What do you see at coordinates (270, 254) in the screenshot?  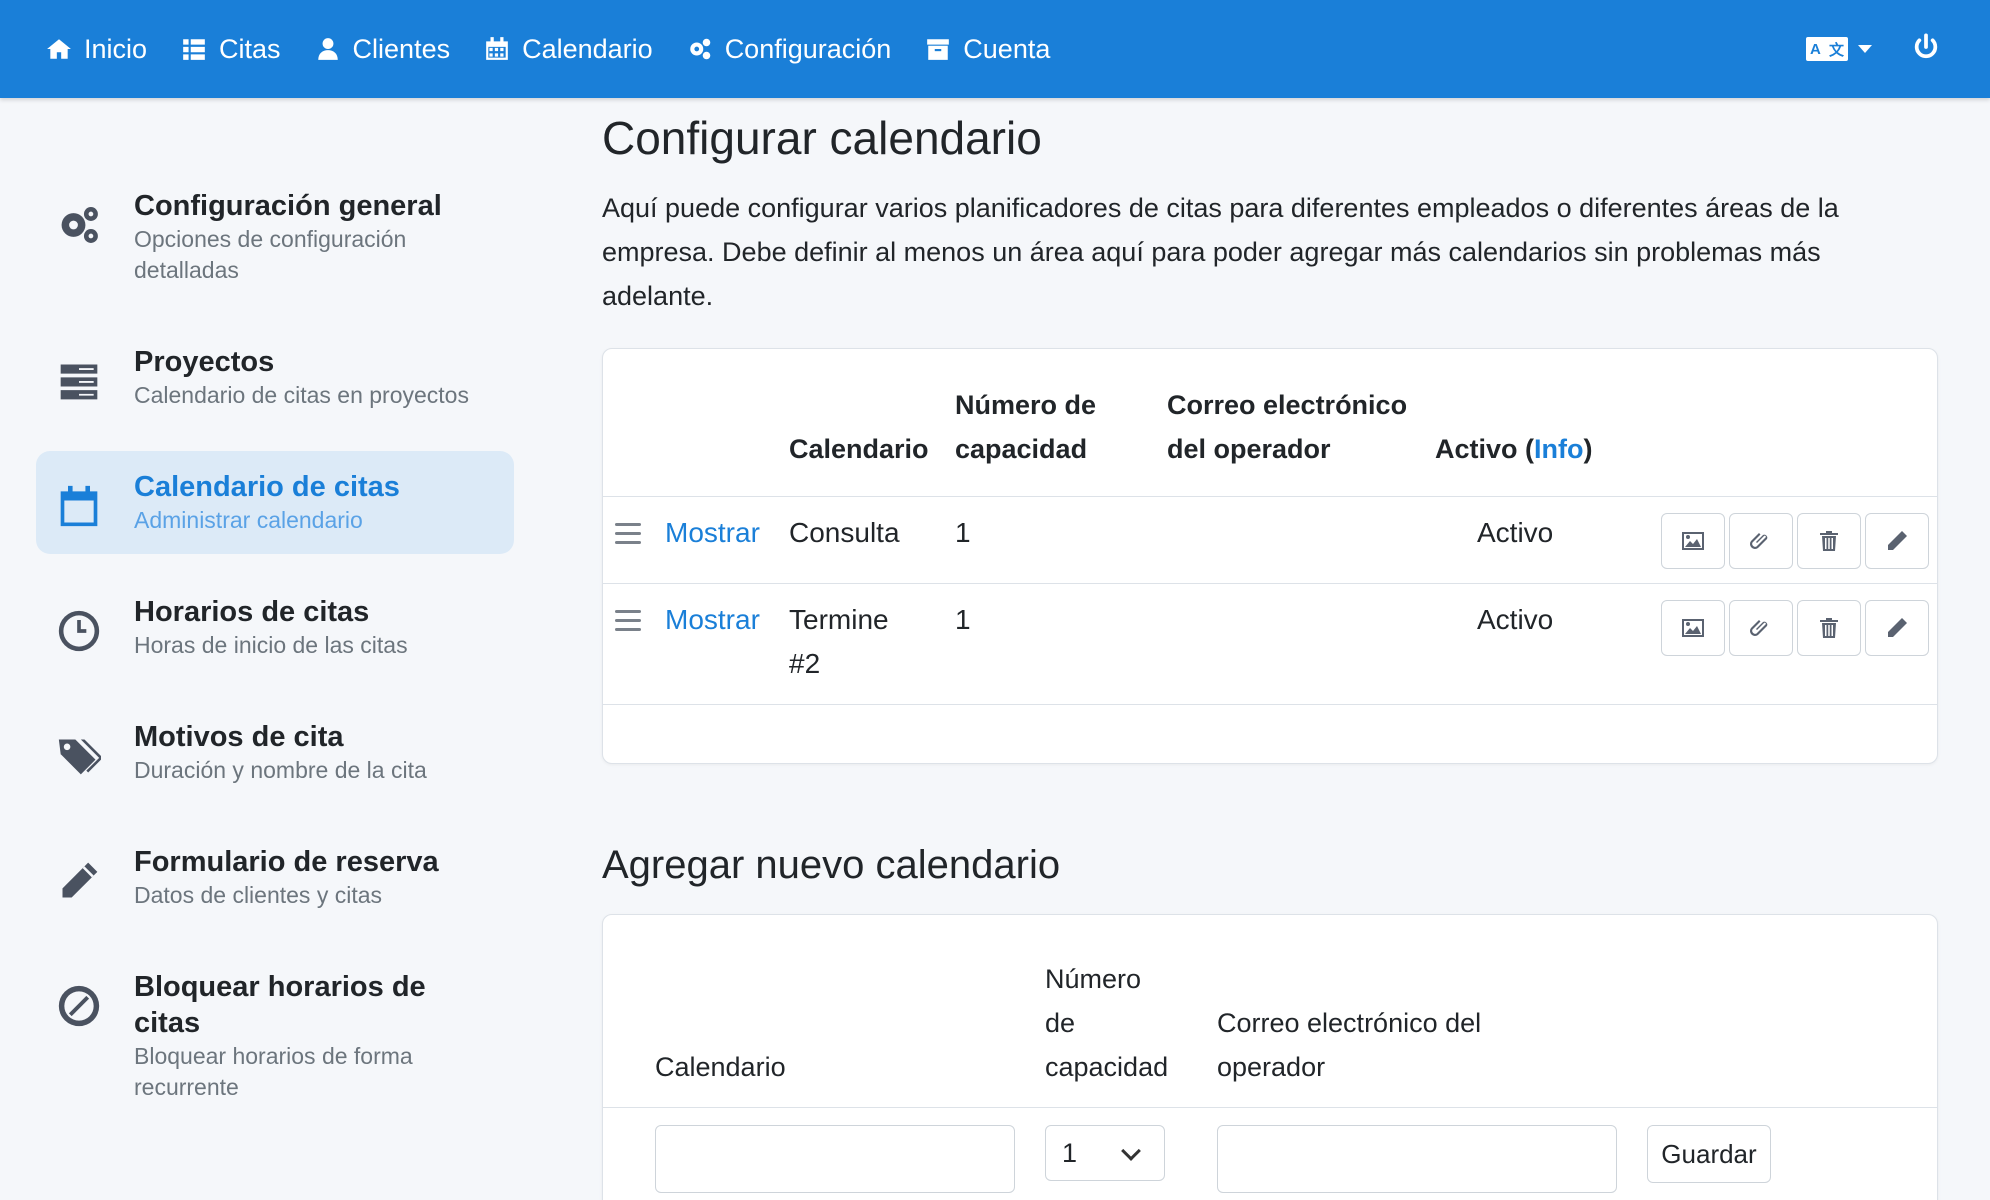 I see `sidebar-item-subtitle: Opciones de configuración detalladas` at bounding box center [270, 254].